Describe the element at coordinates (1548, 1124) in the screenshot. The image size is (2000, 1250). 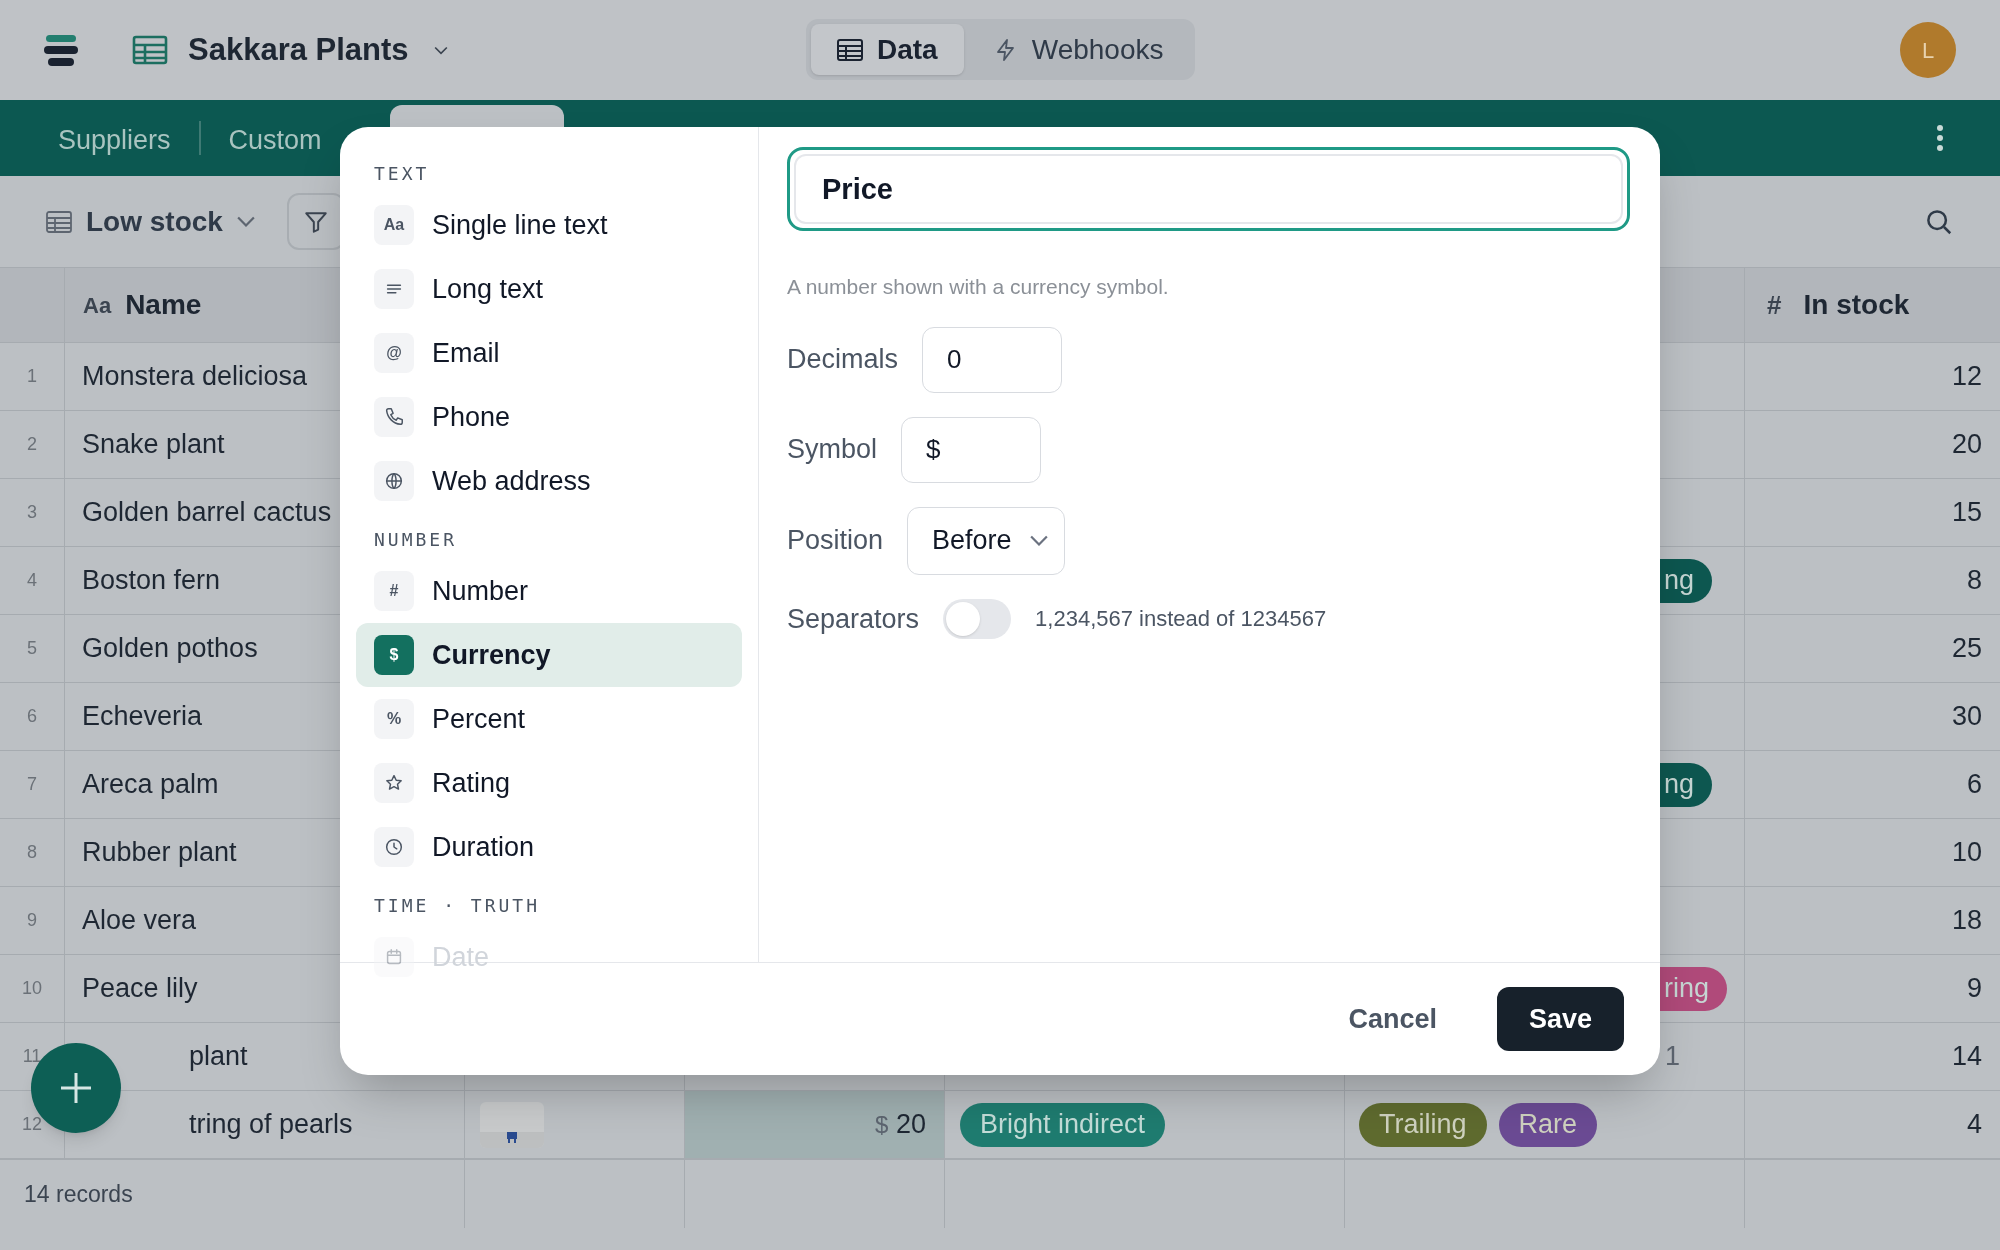
I see `habit-tag: Rare` at that location.